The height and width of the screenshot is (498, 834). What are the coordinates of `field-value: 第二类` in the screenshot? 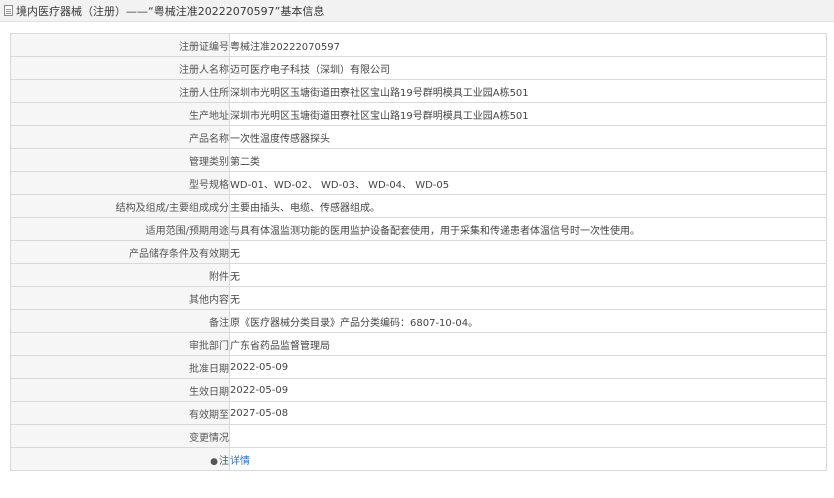 It's located at (528, 160).